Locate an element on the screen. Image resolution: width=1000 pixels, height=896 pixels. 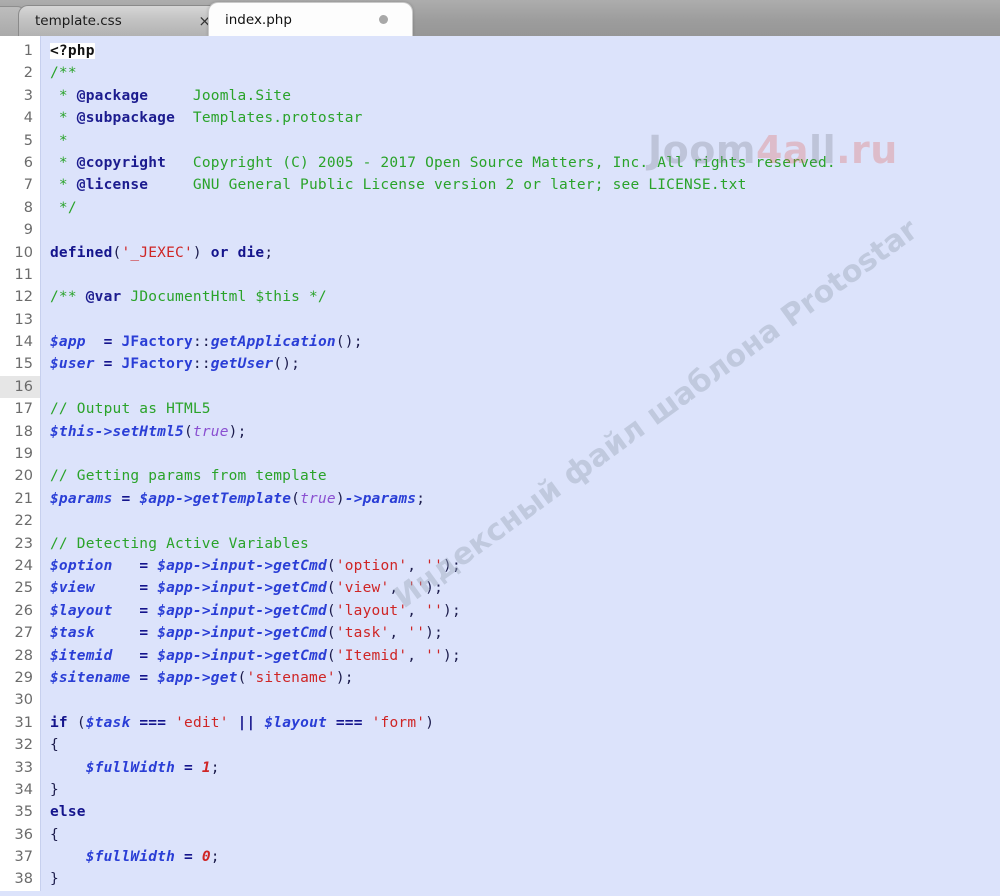
code-line: $sitename = $app->get('sitename'); is located at coordinates (202, 677).